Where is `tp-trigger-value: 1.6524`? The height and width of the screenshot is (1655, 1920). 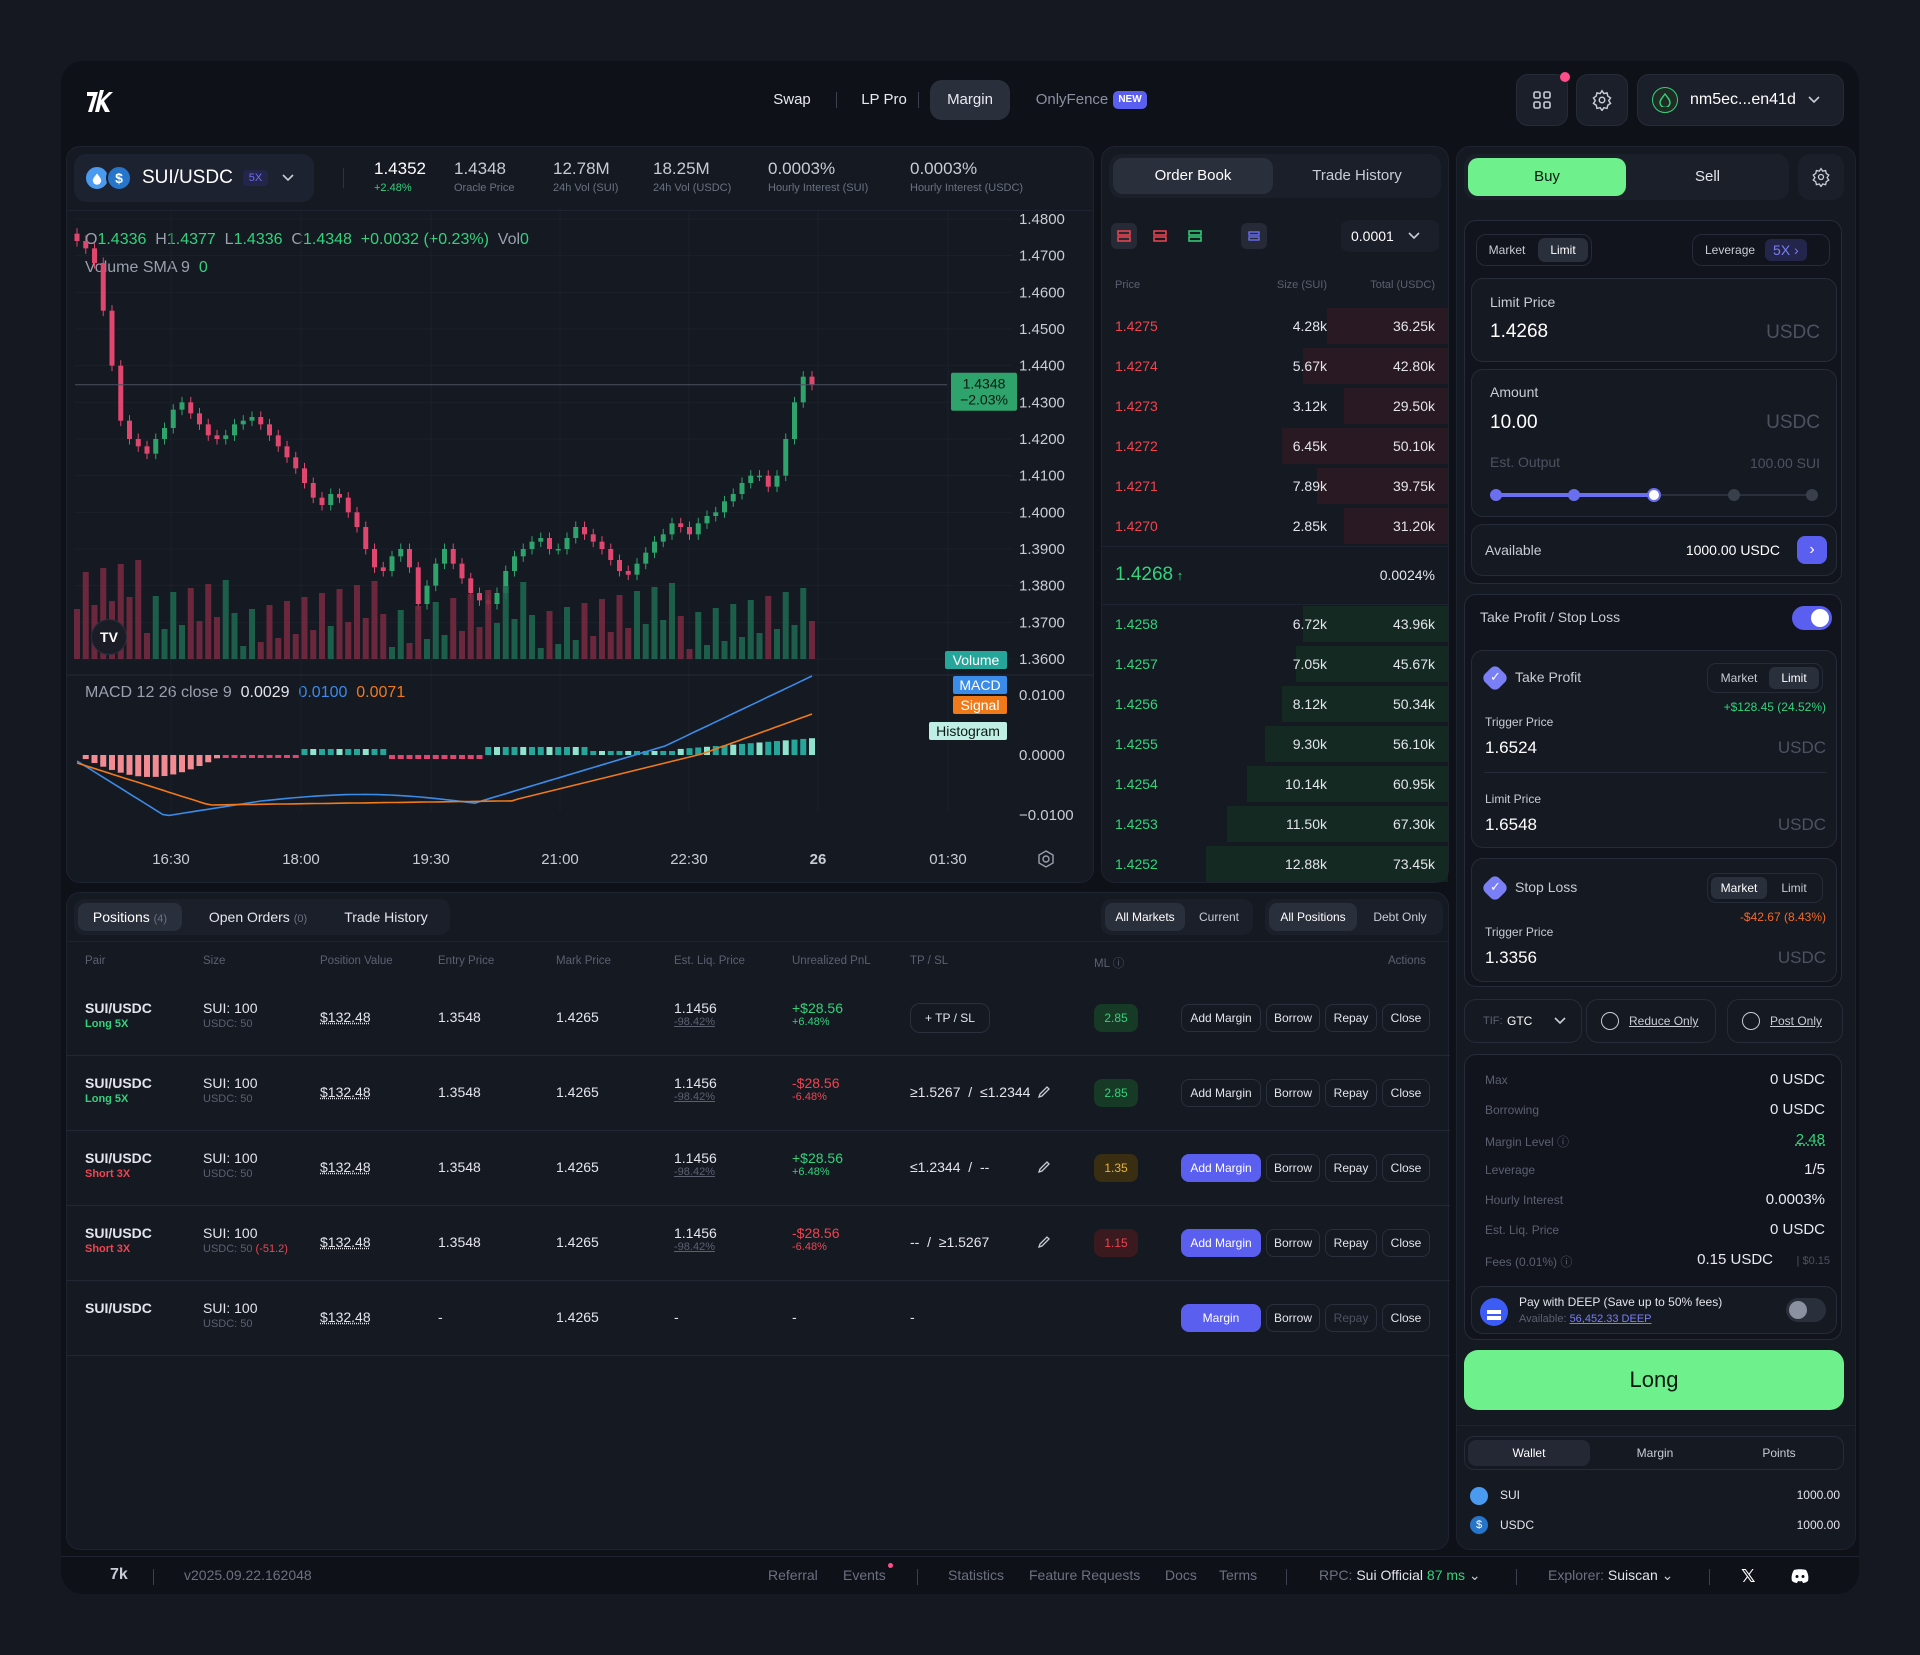
tp-trigger-value: 1.6524 is located at coordinates (1511, 748).